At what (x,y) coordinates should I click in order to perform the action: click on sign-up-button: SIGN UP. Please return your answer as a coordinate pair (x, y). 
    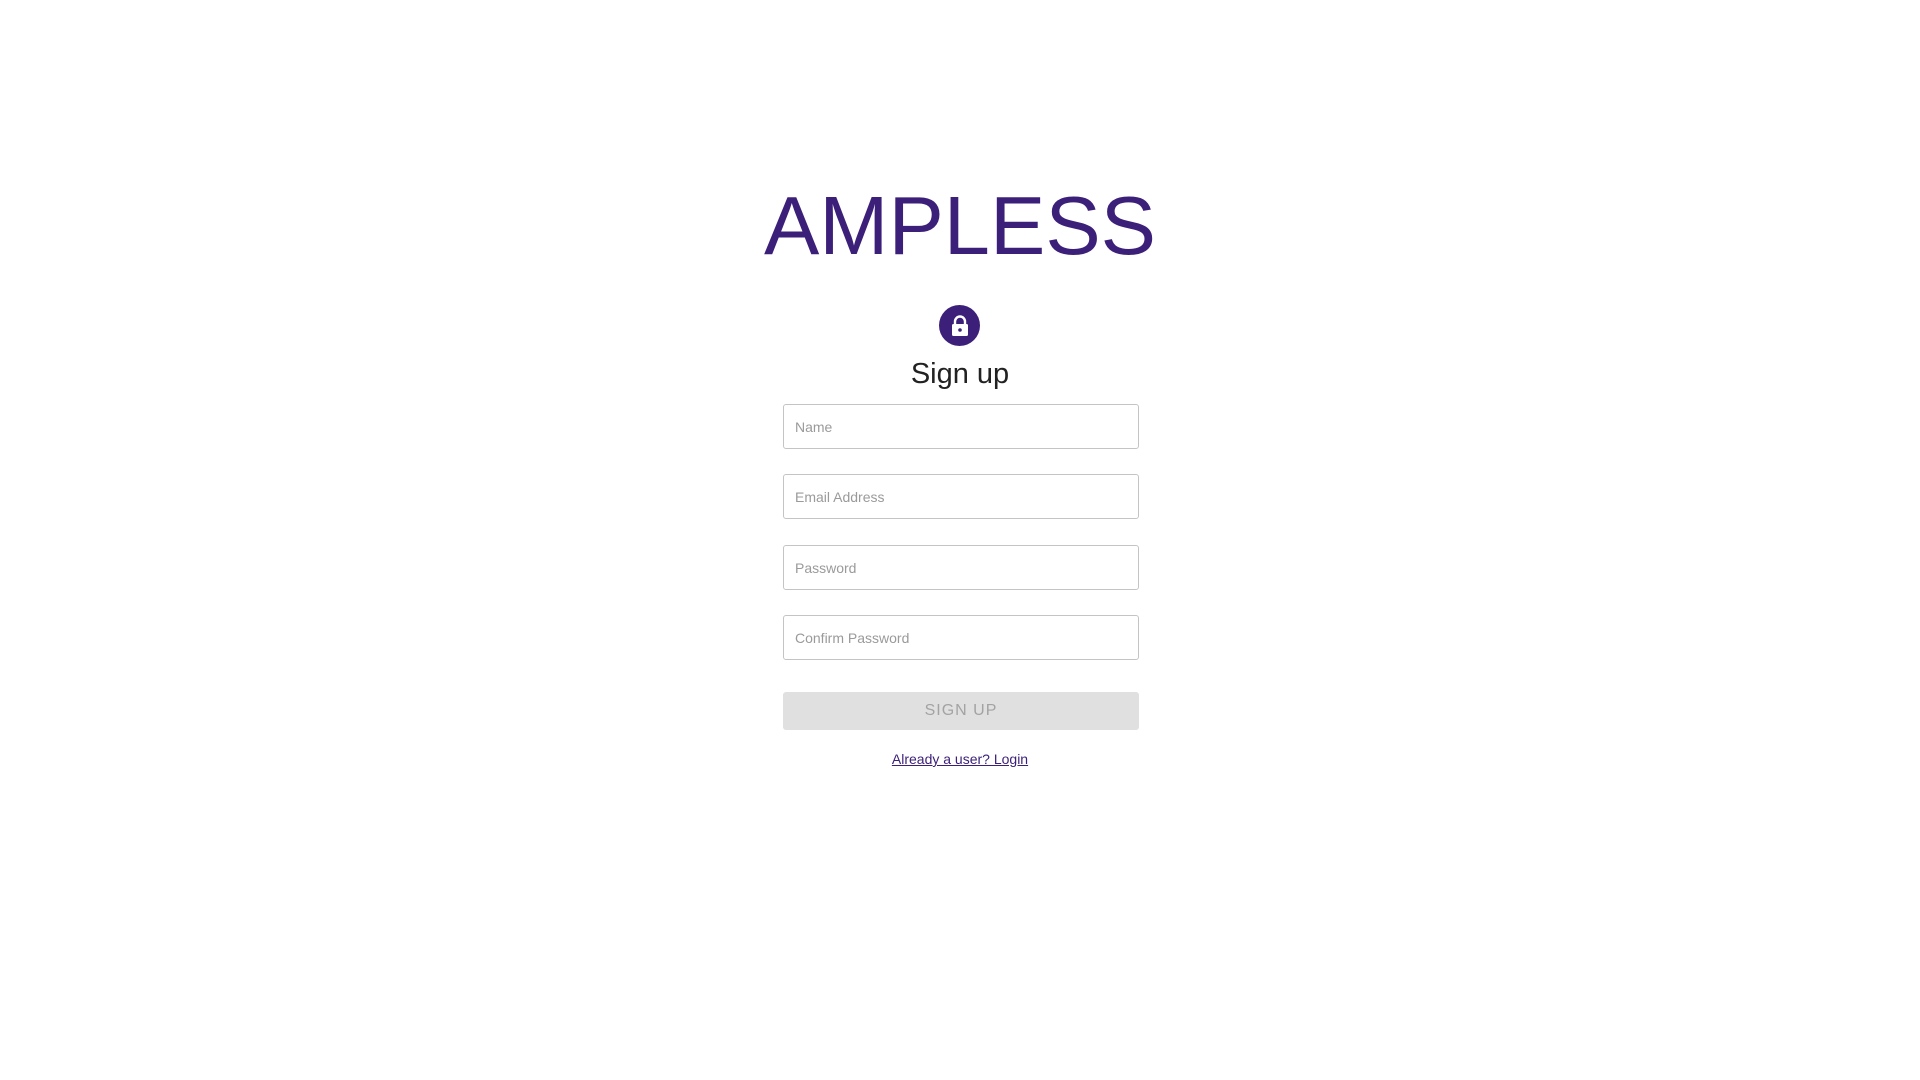
    Looking at the image, I should click on (961, 711).